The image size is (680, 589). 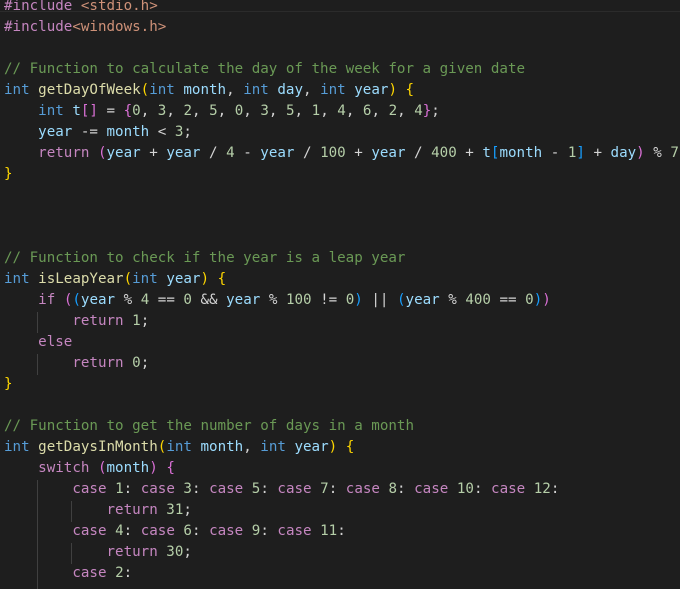 What do you see at coordinates (316, 111) in the screenshot?
I see `code-token: 1` at bounding box center [316, 111].